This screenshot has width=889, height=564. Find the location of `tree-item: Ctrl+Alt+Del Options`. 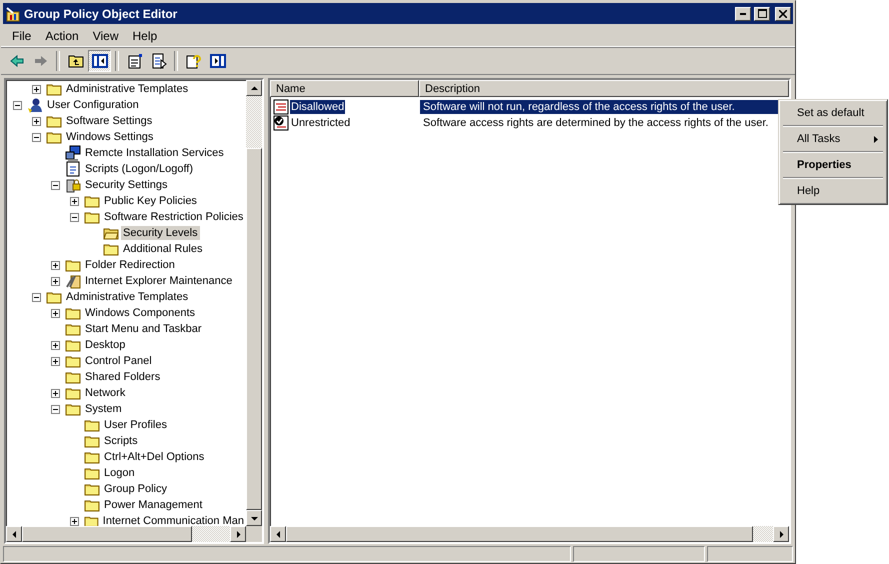

tree-item: Ctrl+Alt+Del Options is located at coordinates (154, 457).